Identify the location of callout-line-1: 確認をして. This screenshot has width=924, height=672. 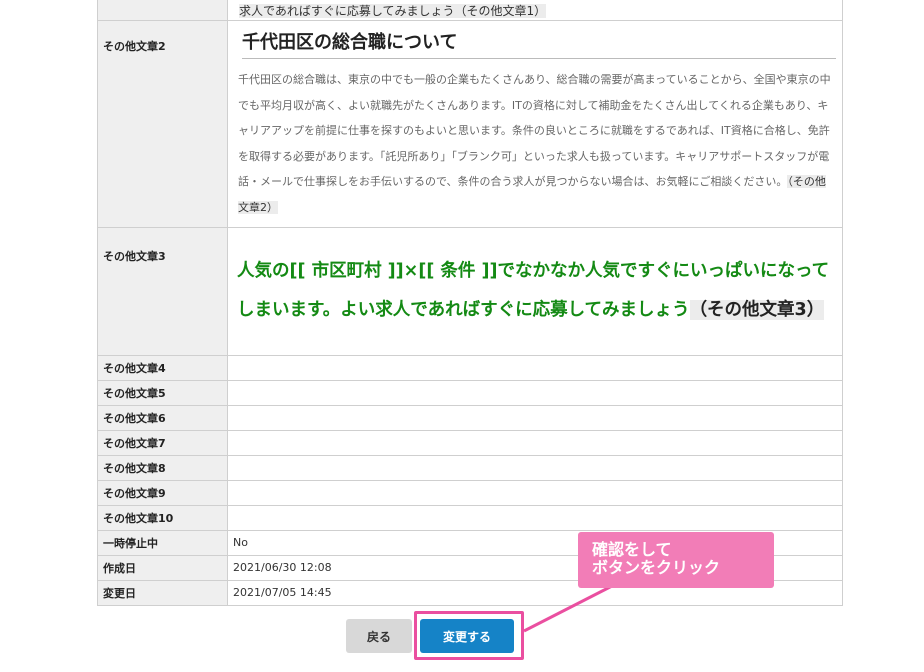
(632, 549).